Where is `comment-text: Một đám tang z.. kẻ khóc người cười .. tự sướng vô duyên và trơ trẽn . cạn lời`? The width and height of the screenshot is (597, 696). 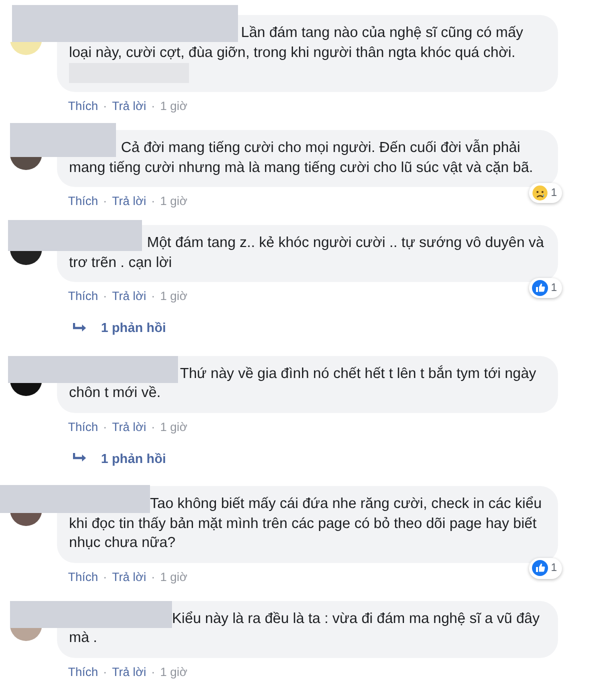 comment-text: Một đám tang z.. kẻ khóc người cười .. tự sướng vô duyên và trơ trẽn . cạn lời is located at coordinates (307, 253).